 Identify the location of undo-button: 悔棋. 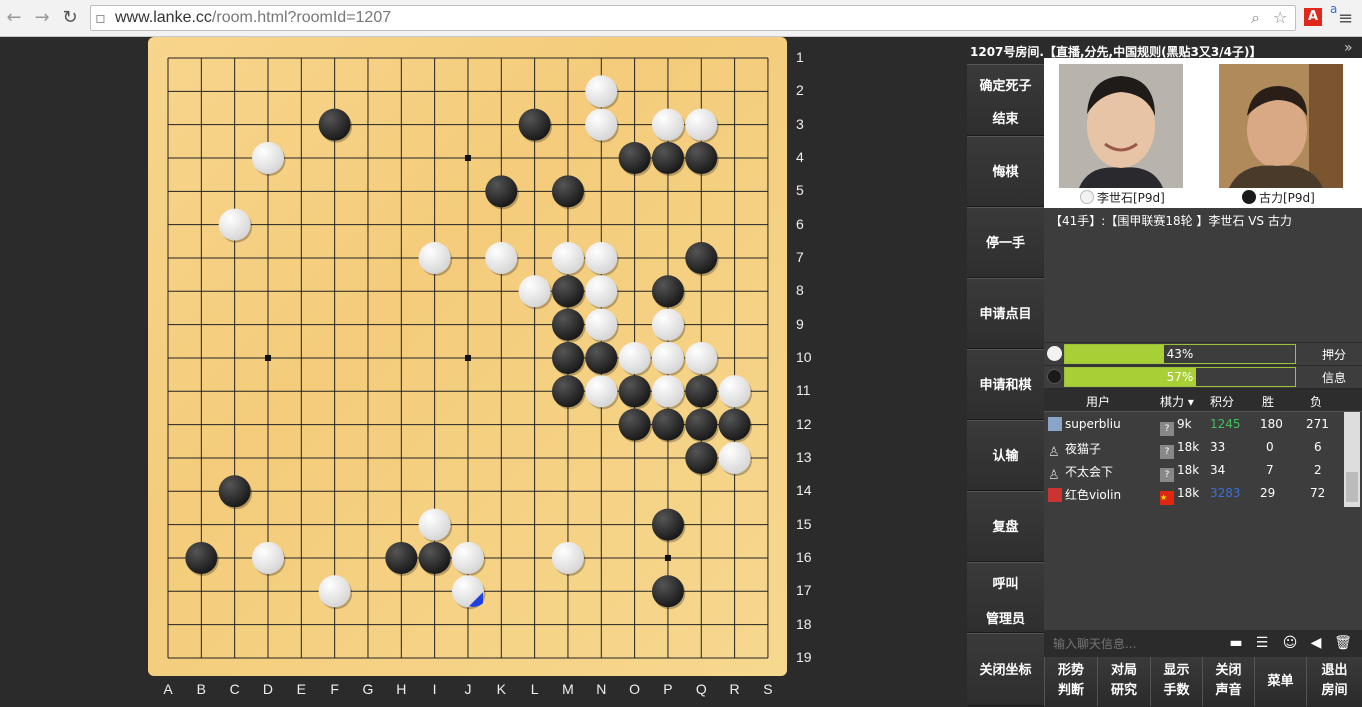
(1005, 171).